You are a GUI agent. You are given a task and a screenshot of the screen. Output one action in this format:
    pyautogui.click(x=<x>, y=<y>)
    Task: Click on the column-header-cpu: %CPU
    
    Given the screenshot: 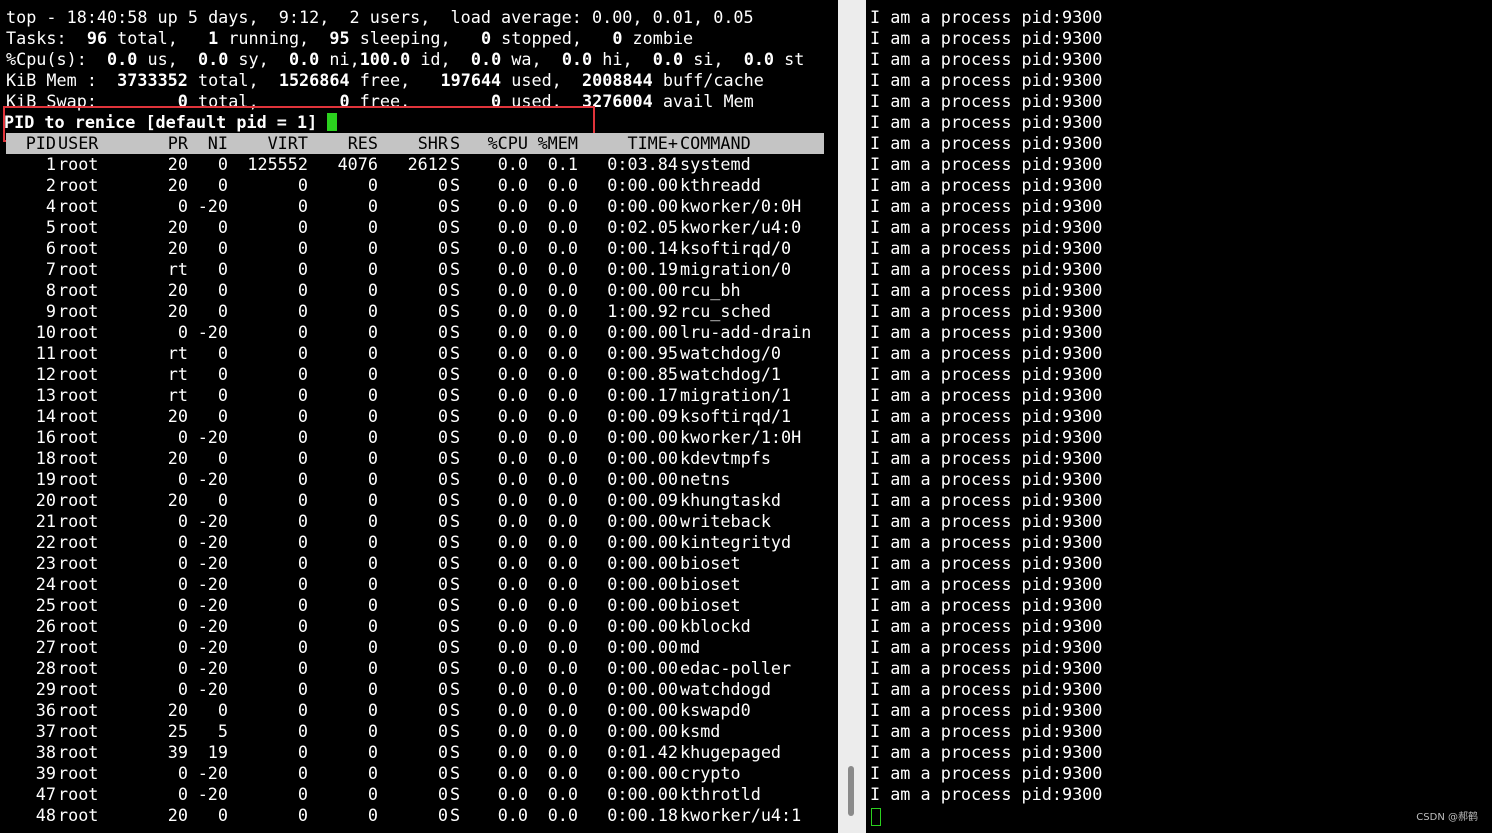 What is the action you would take?
    pyautogui.click(x=507, y=143)
    